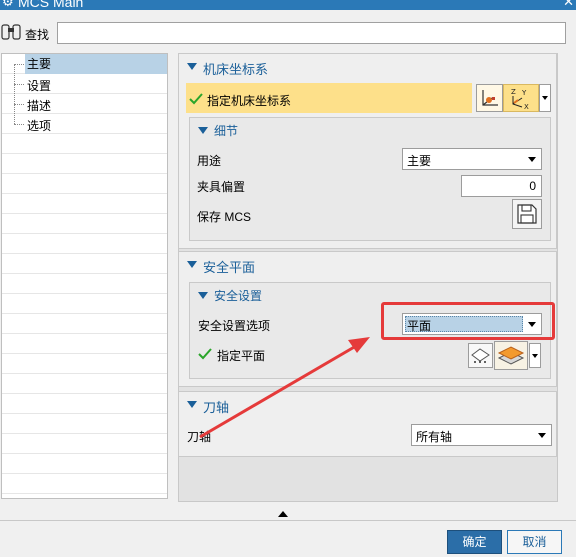 This screenshot has height=557, width=576. What do you see at coordinates (209, 161) in the screenshot?
I see `purpose-label: 用途` at bounding box center [209, 161].